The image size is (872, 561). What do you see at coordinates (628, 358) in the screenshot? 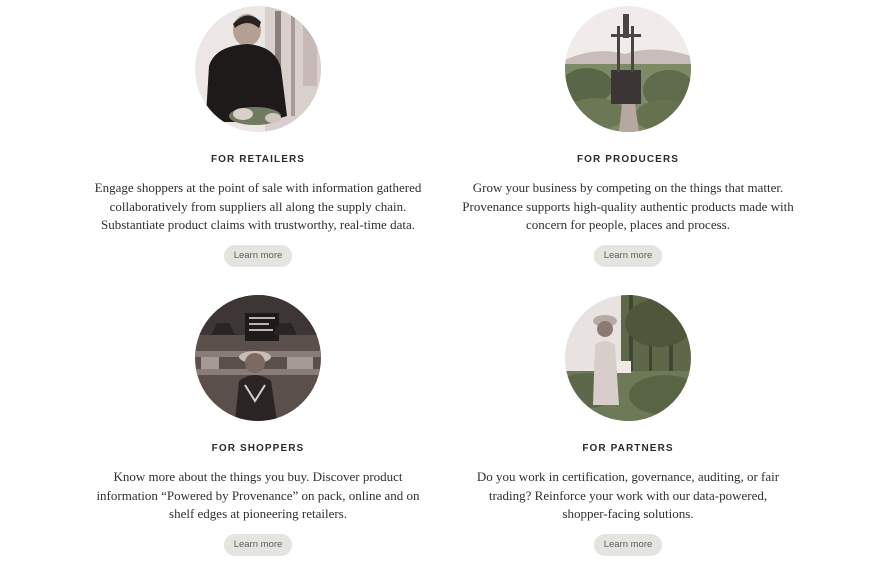
I see `tea-picker-photo` at bounding box center [628, 358].